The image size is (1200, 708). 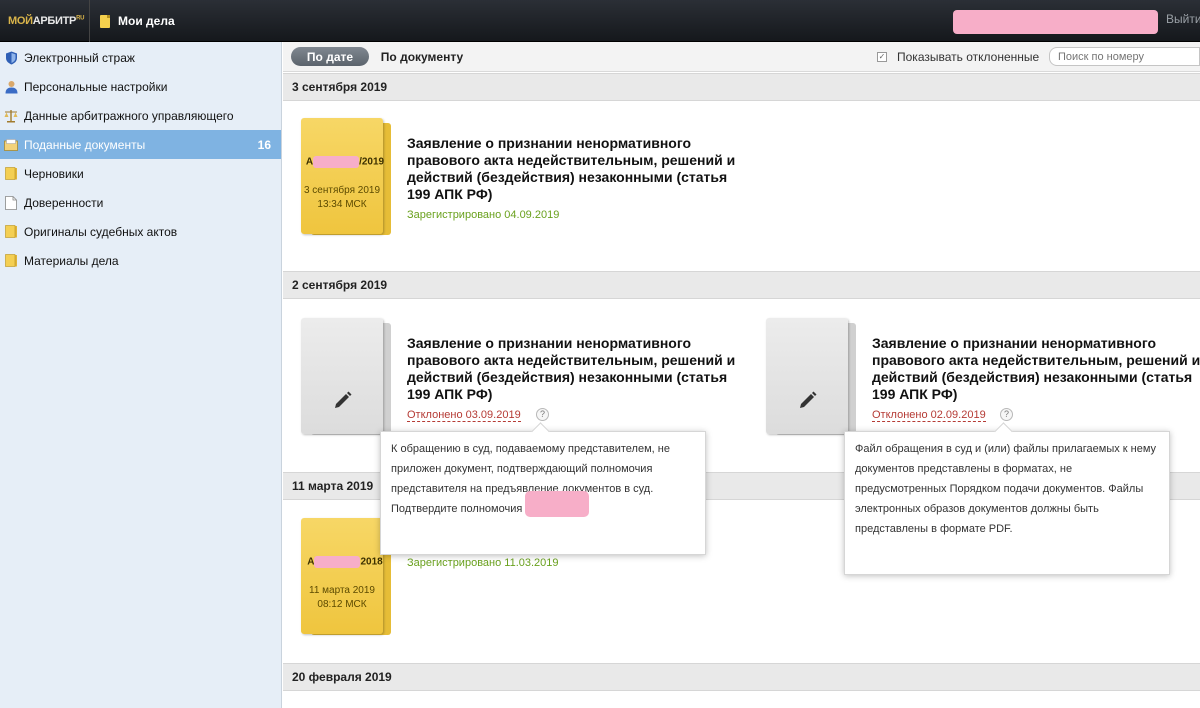 What do you see at coordinates (140, 115) in the screenshot?
I see `sidebar-item-arbitration-manager: Данные арбитражного управляющего` at bounding box center [140, 115].